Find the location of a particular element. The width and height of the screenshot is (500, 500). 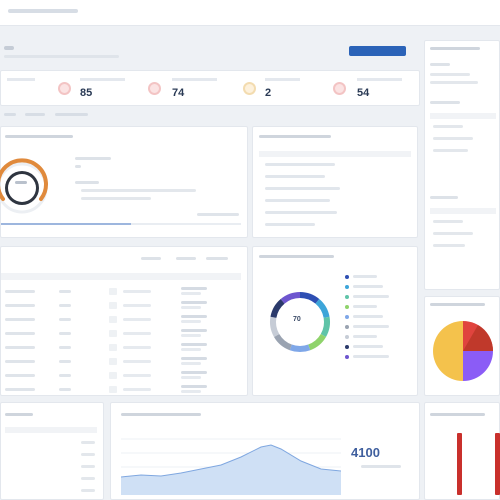

stat-value: 85 is located at coordinates (86, 93).